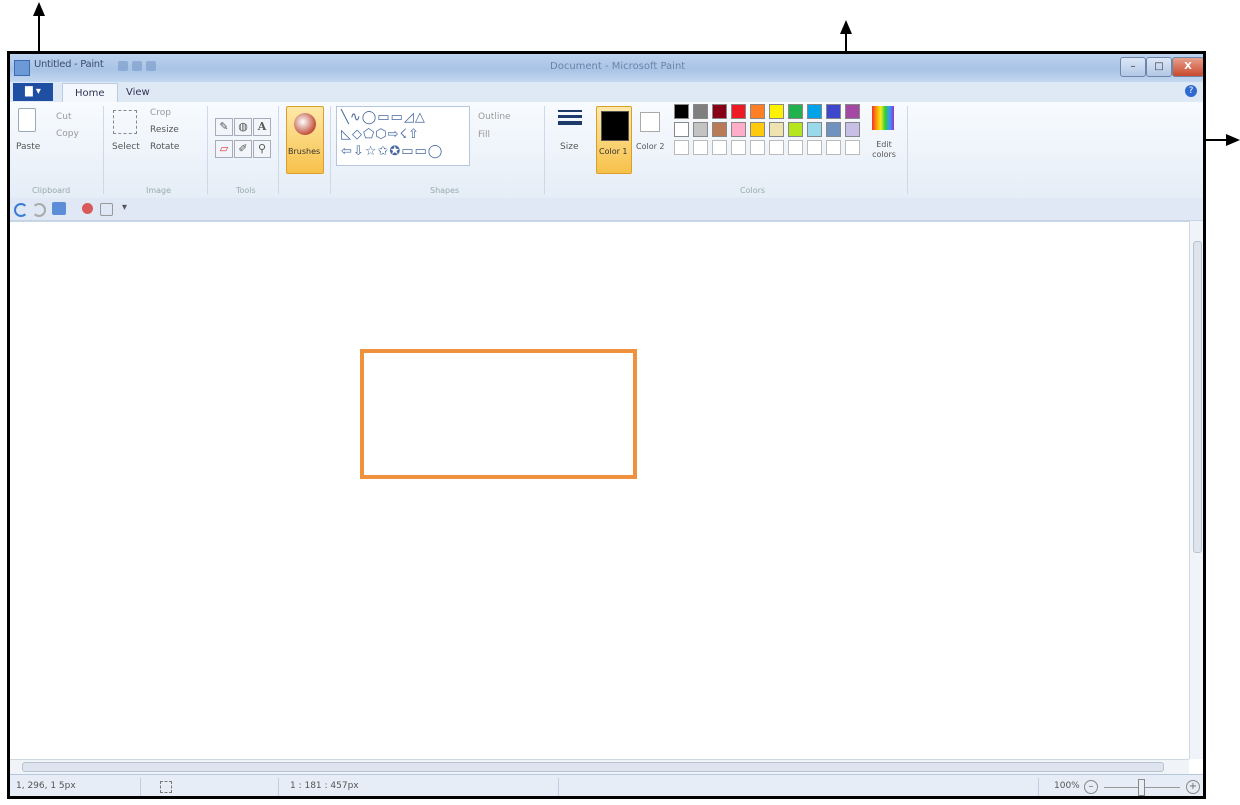 The width and height of the screenshot is (1240, 805). I want to click on color1-button: Color 1, so click(614, 140).